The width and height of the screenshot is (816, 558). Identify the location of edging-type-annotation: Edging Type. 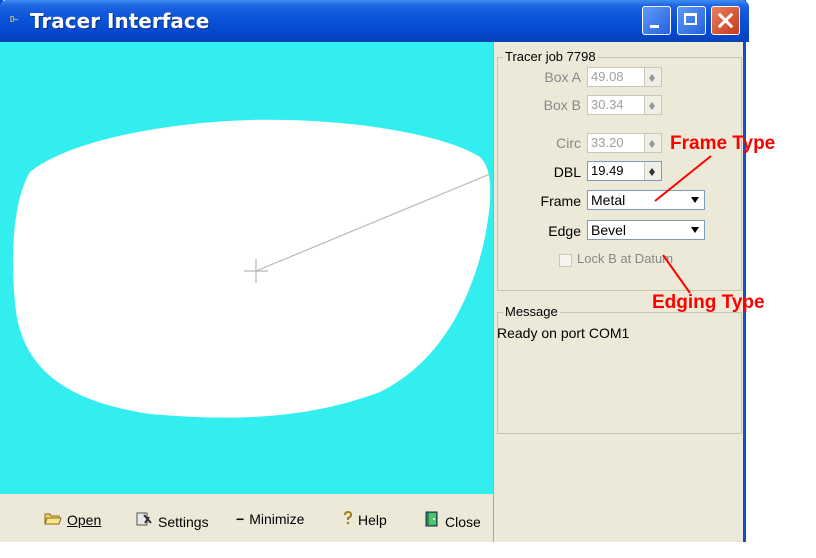
(708, 302).